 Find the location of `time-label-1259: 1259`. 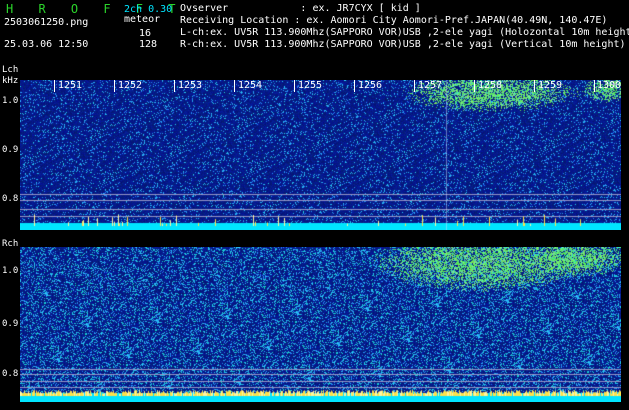

time-label-1259: 1259 is located at coordinates (550, 85).